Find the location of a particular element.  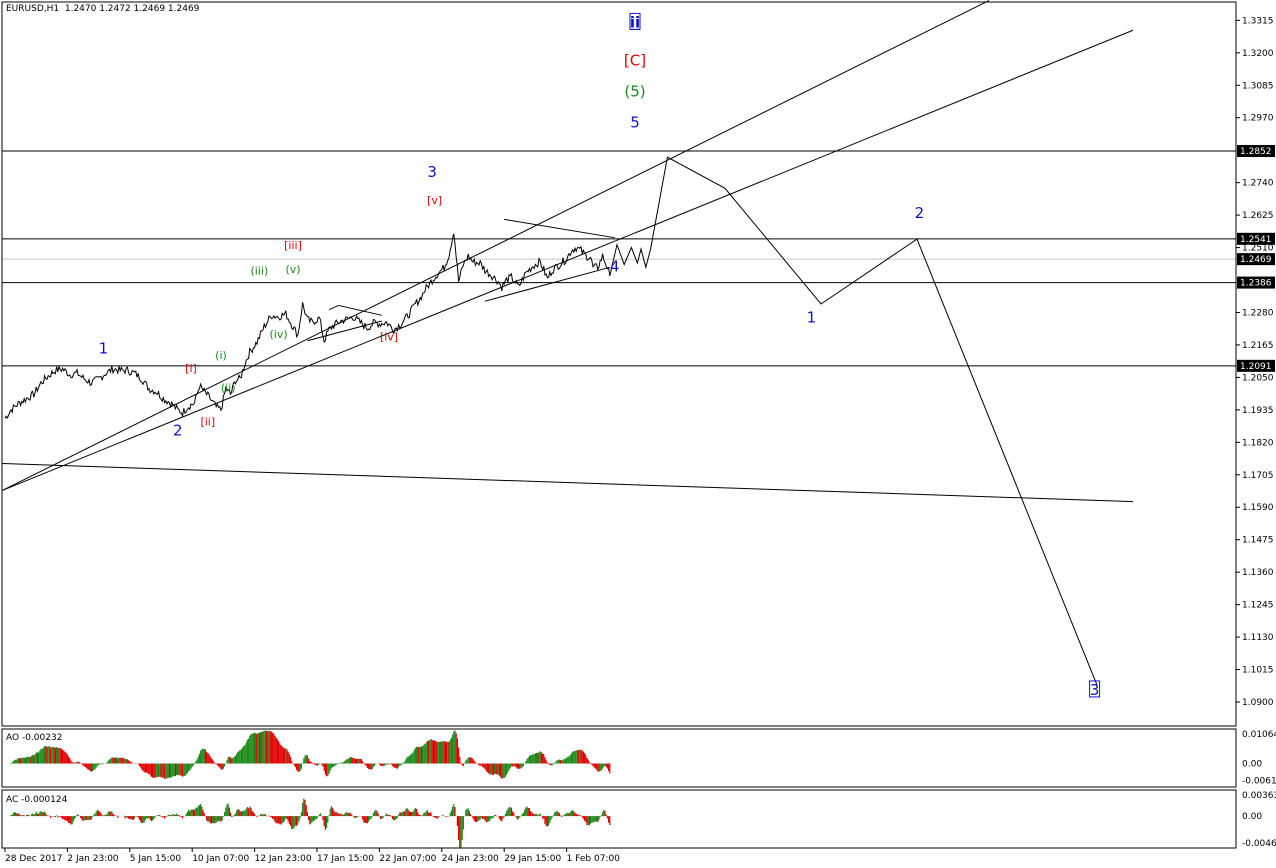

wave-label: [v] is located at coordinates (434, 200).